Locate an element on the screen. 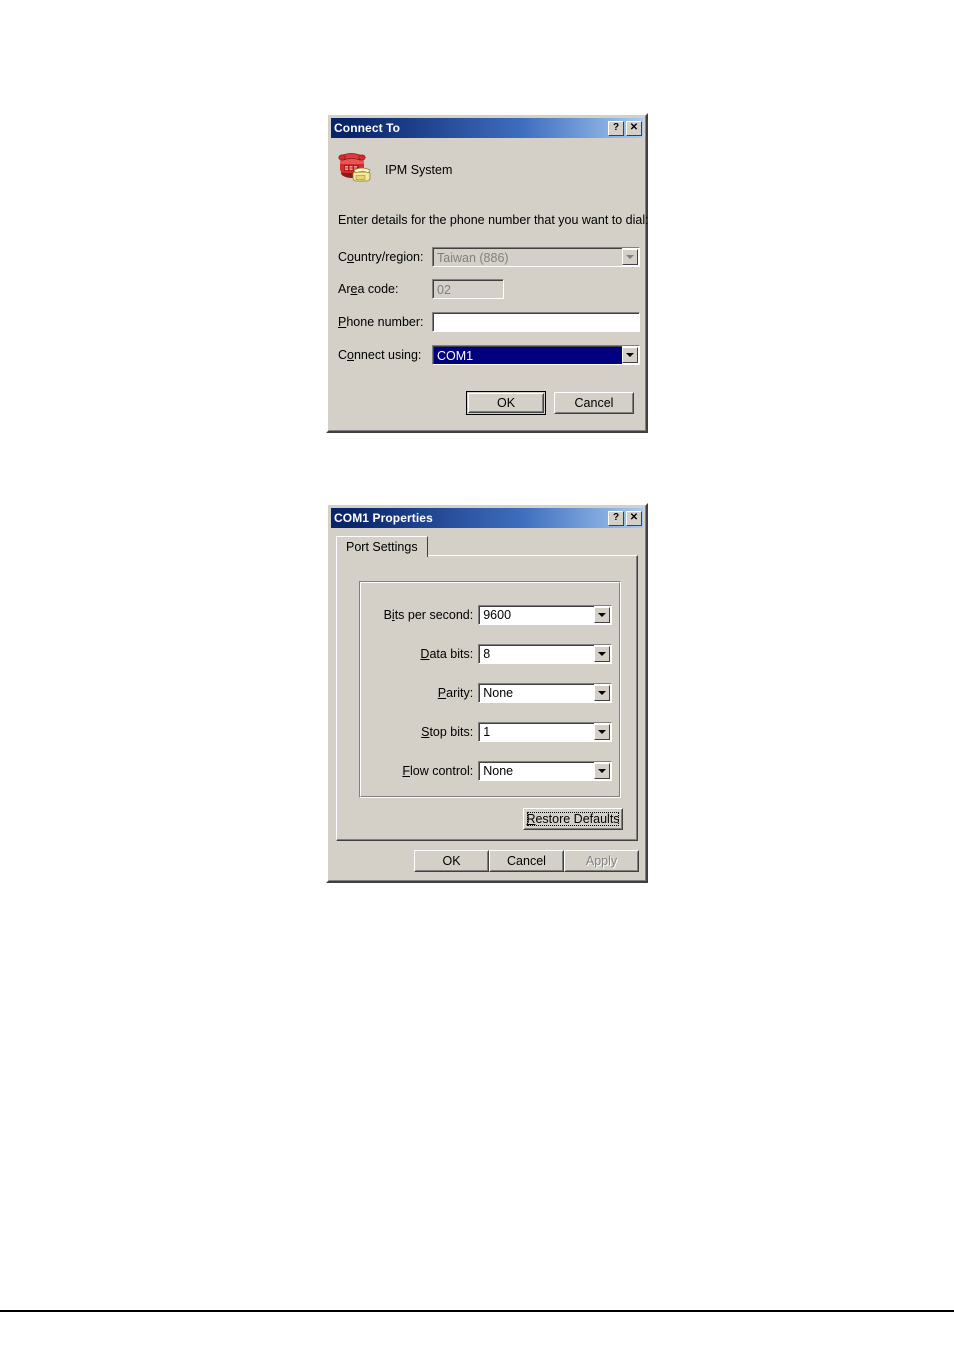 This screenshot has width=954, height=1351. flow-control-field: None is located at coordinates (536, 770).